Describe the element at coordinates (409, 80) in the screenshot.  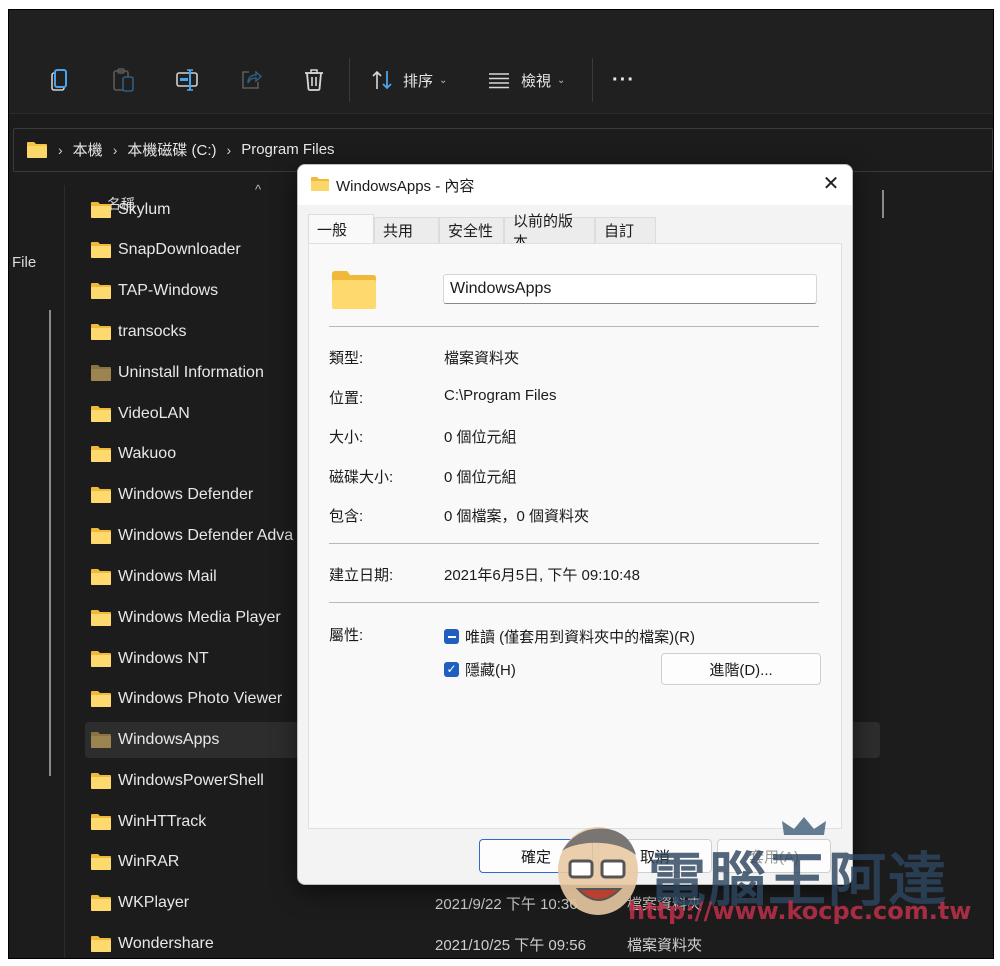
I see `sort-button: 排序 ⌄` at that location.